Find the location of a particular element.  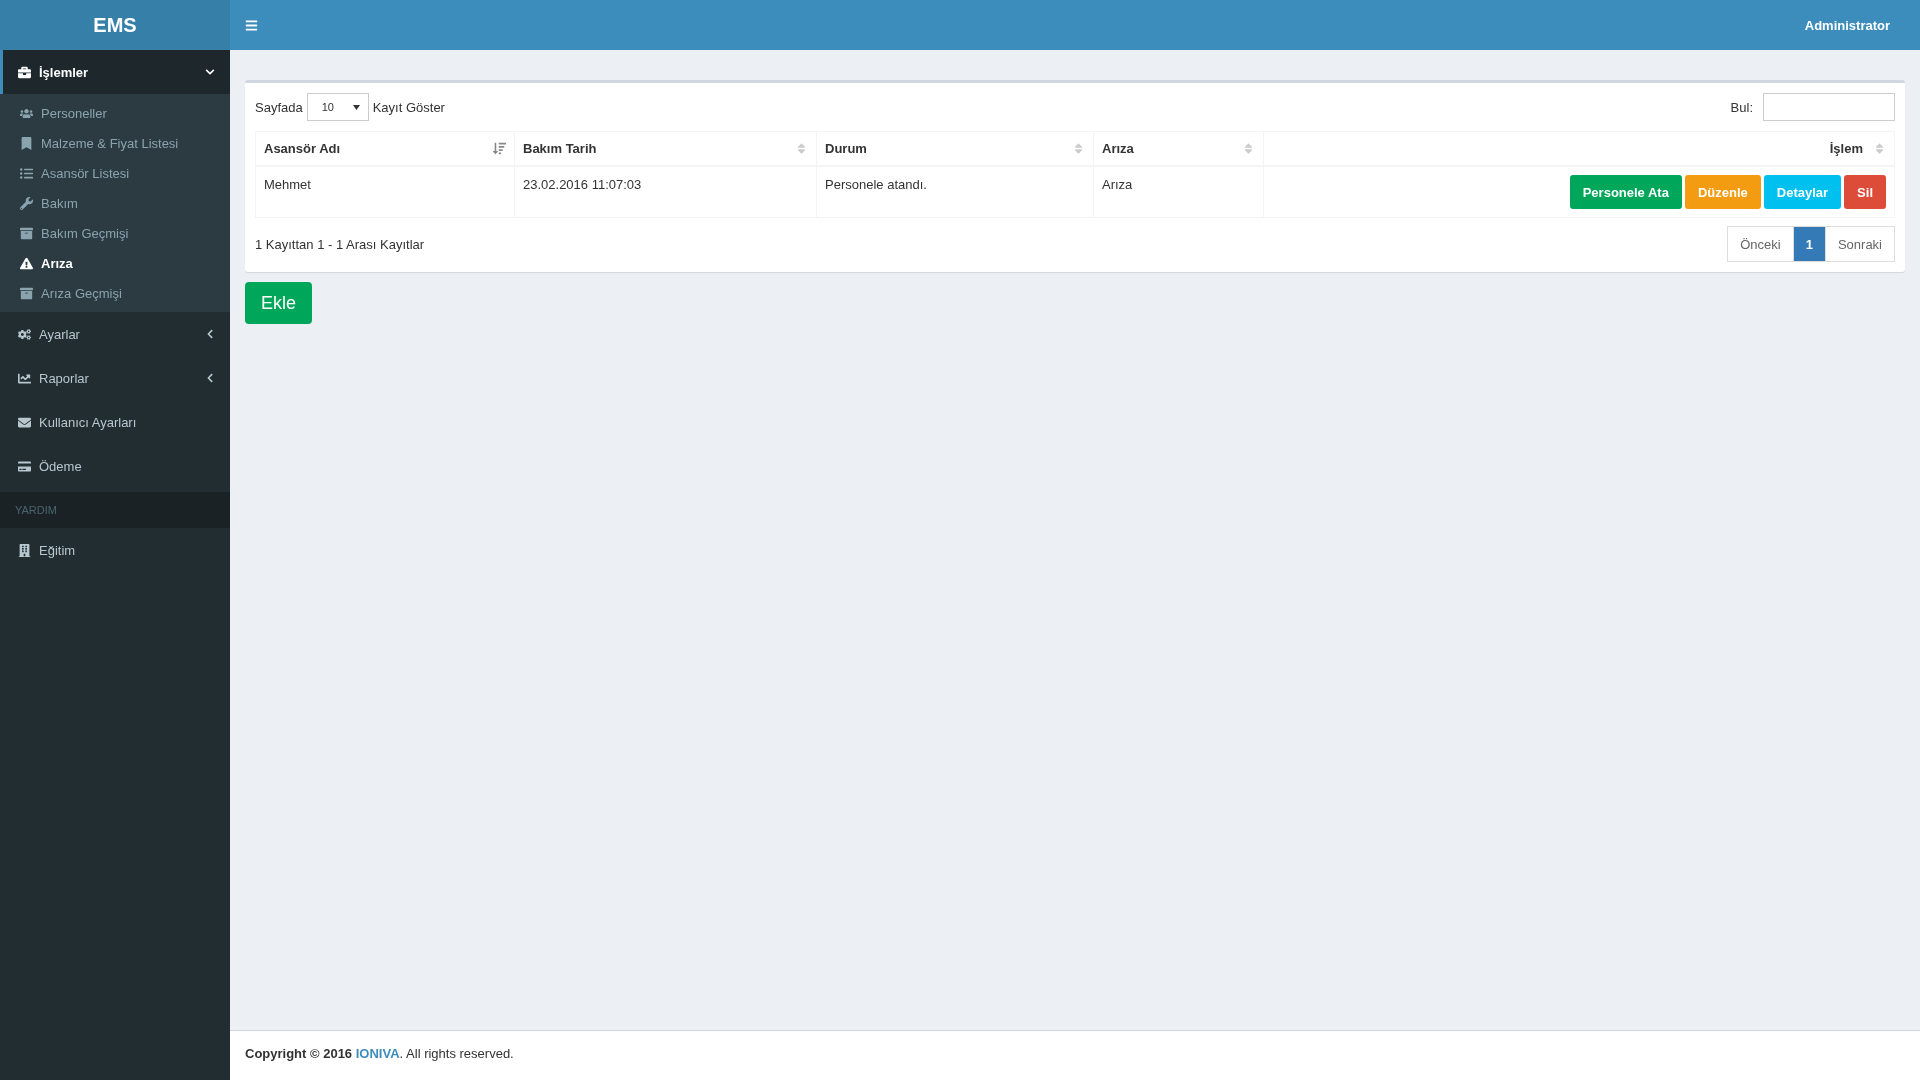

page-button: 1 is located at coordinates (1809, 244).